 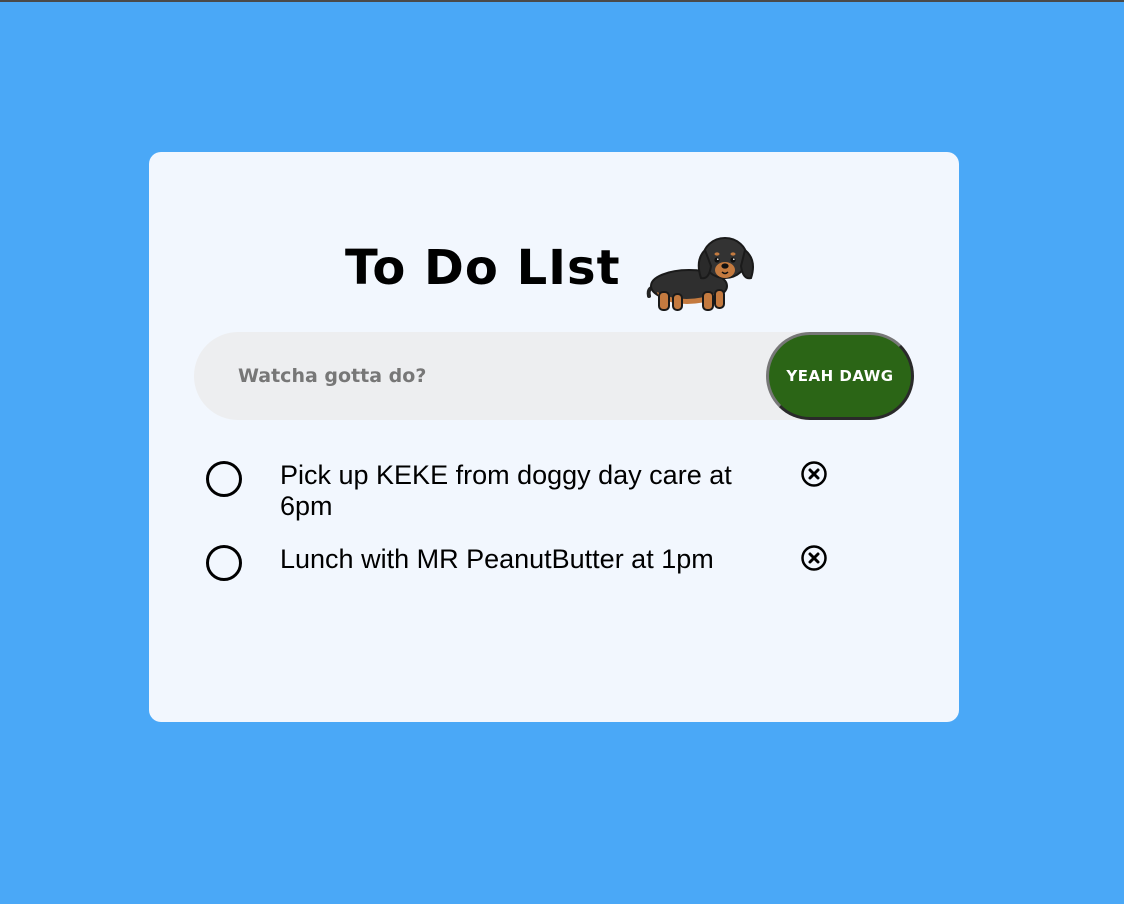 I want to click on window-top-border, so click(x=562, y=1).